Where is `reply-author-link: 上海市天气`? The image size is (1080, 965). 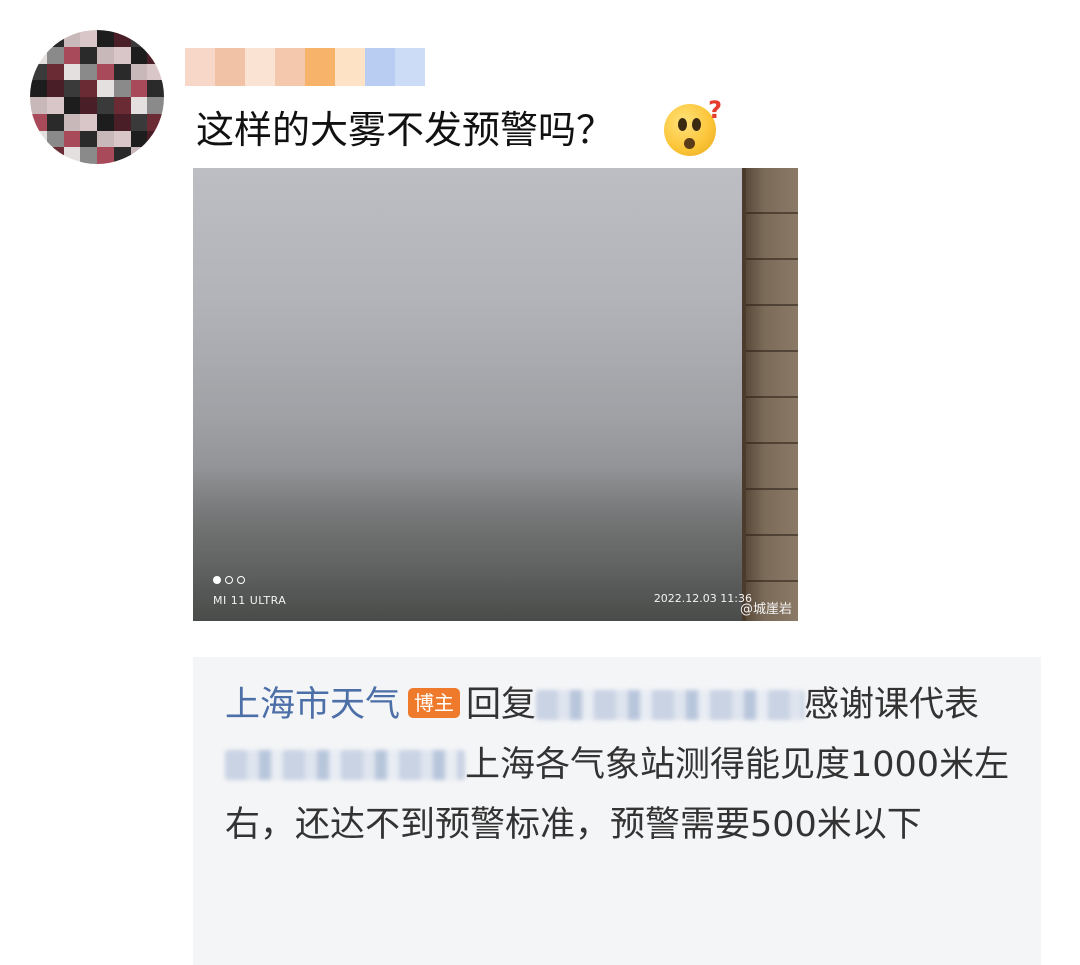
reply-author-link: 上海市天气 is located at coordinates (312, 705).